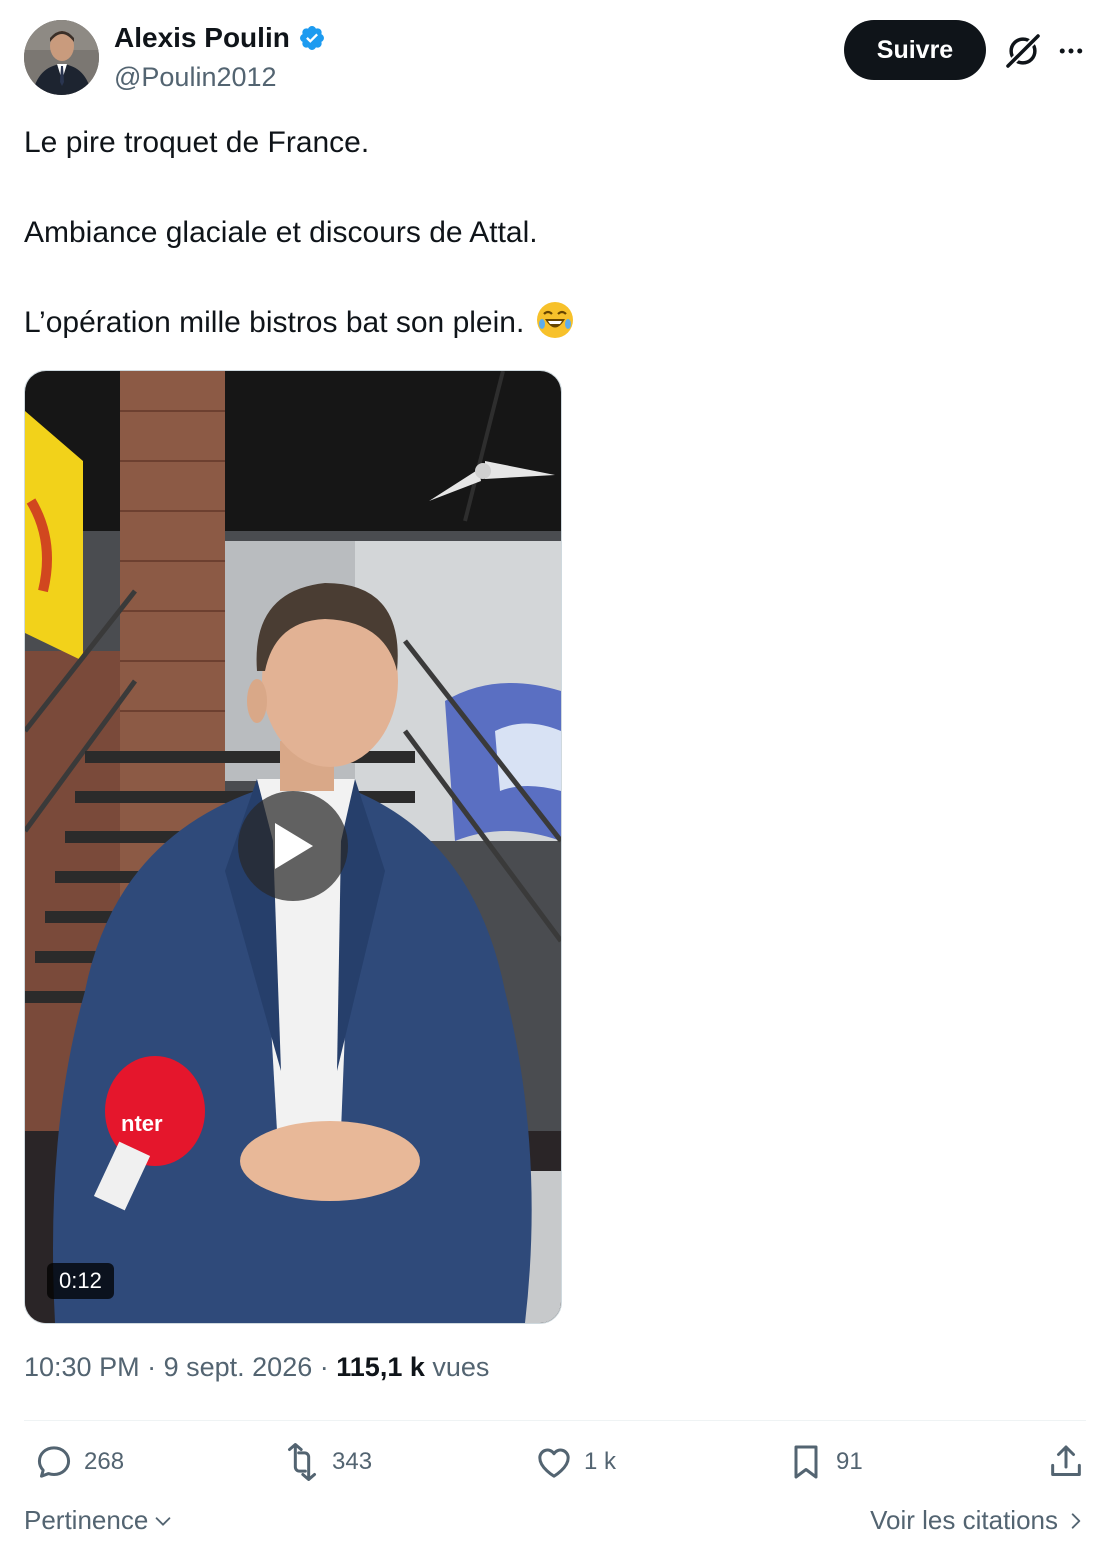 The image size is (1110, 1560). I want to click on share-icon, so click(1066, 1460).